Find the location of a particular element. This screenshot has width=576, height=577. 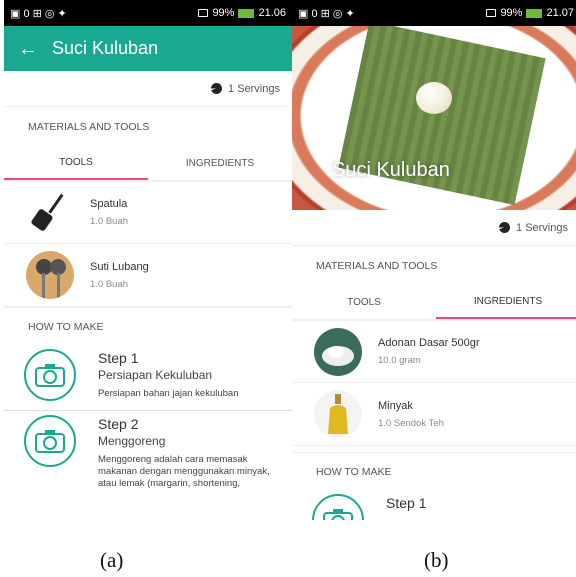

list-item: Minyak 1.0 Sendok Teh is located at coordinates (434, 414).